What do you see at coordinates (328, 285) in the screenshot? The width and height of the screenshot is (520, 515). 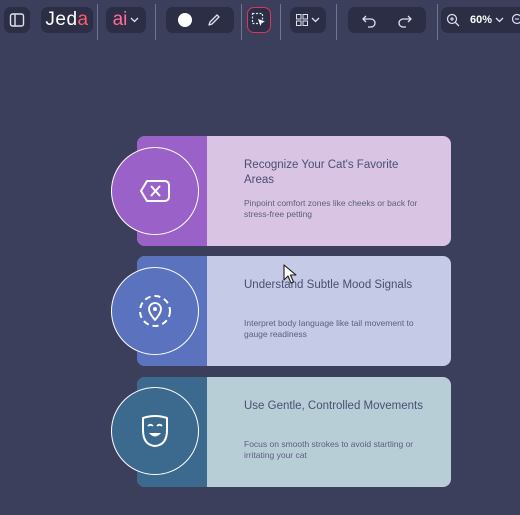 I see `step-title: Understand Subtle Mood Signals` at bounding box center [328, 285].